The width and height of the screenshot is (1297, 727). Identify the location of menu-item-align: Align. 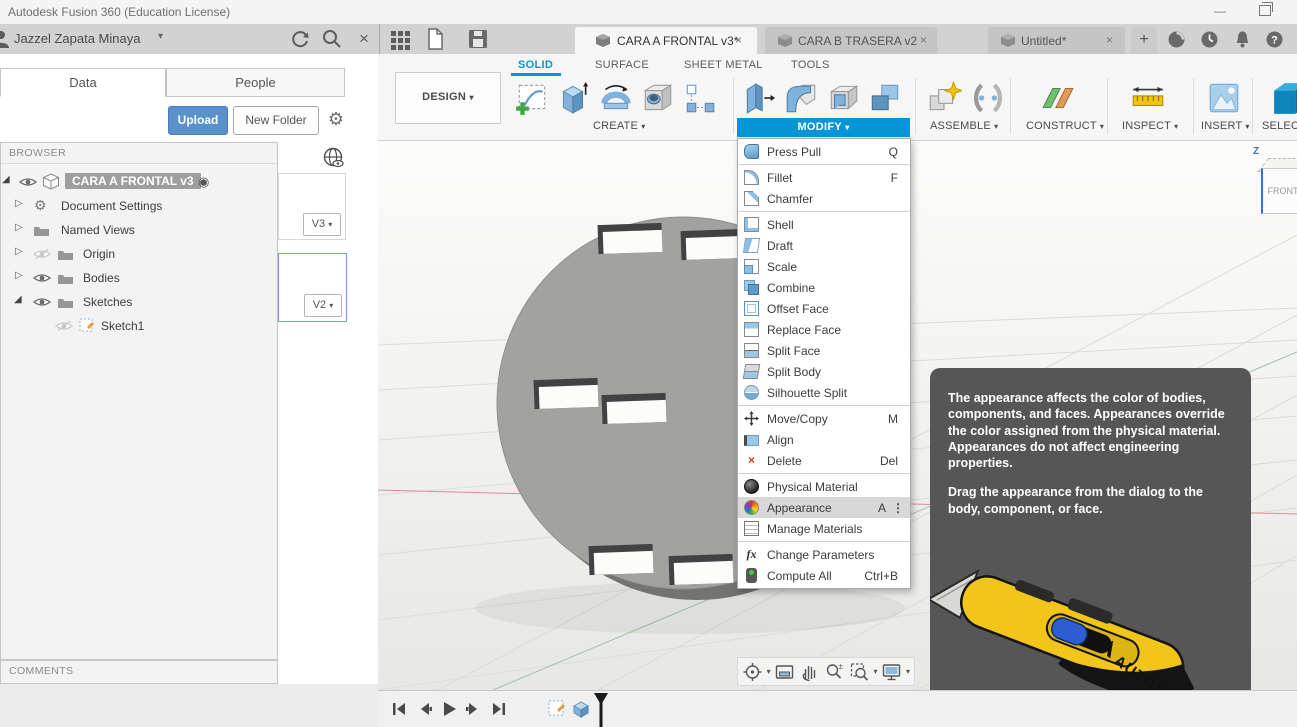
(824, 439).